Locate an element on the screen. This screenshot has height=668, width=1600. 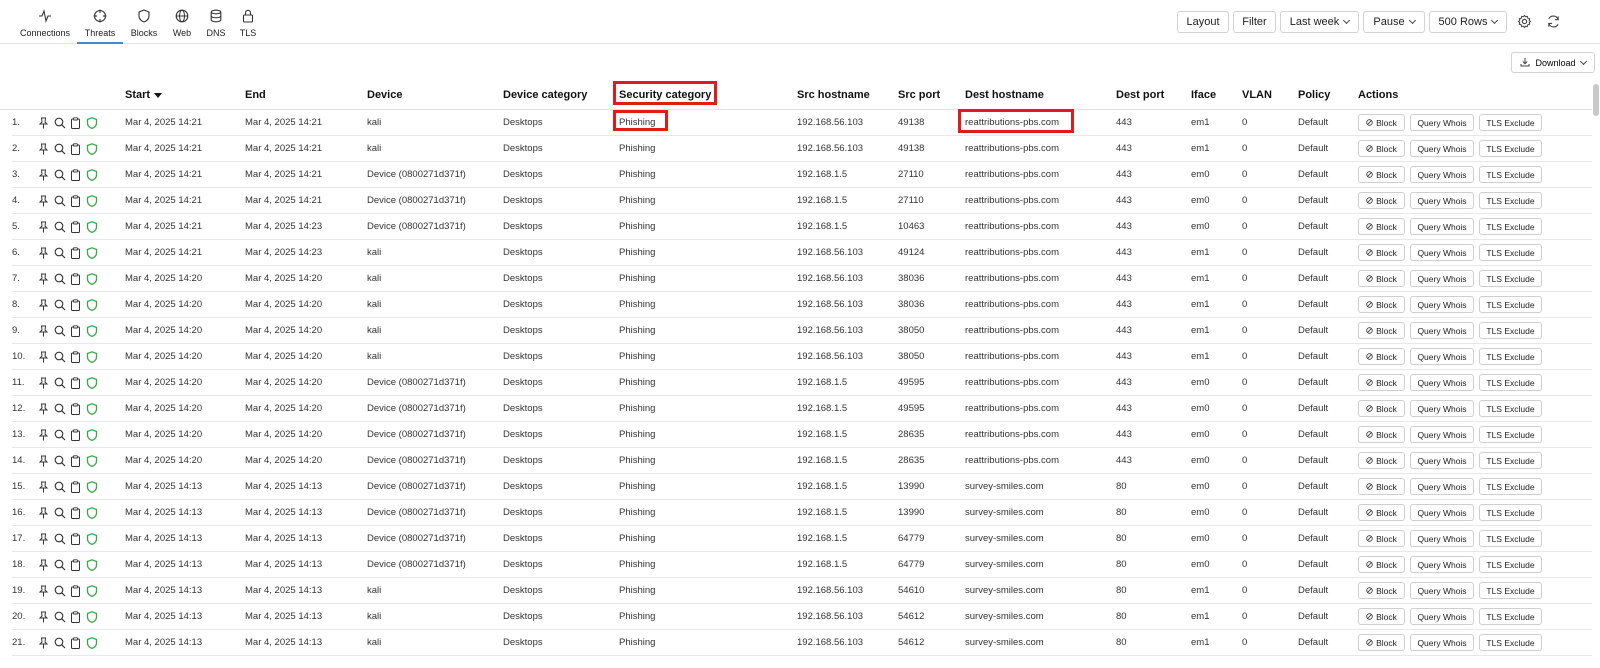
column-policy: Policy is located at coordinates (1314, 95).